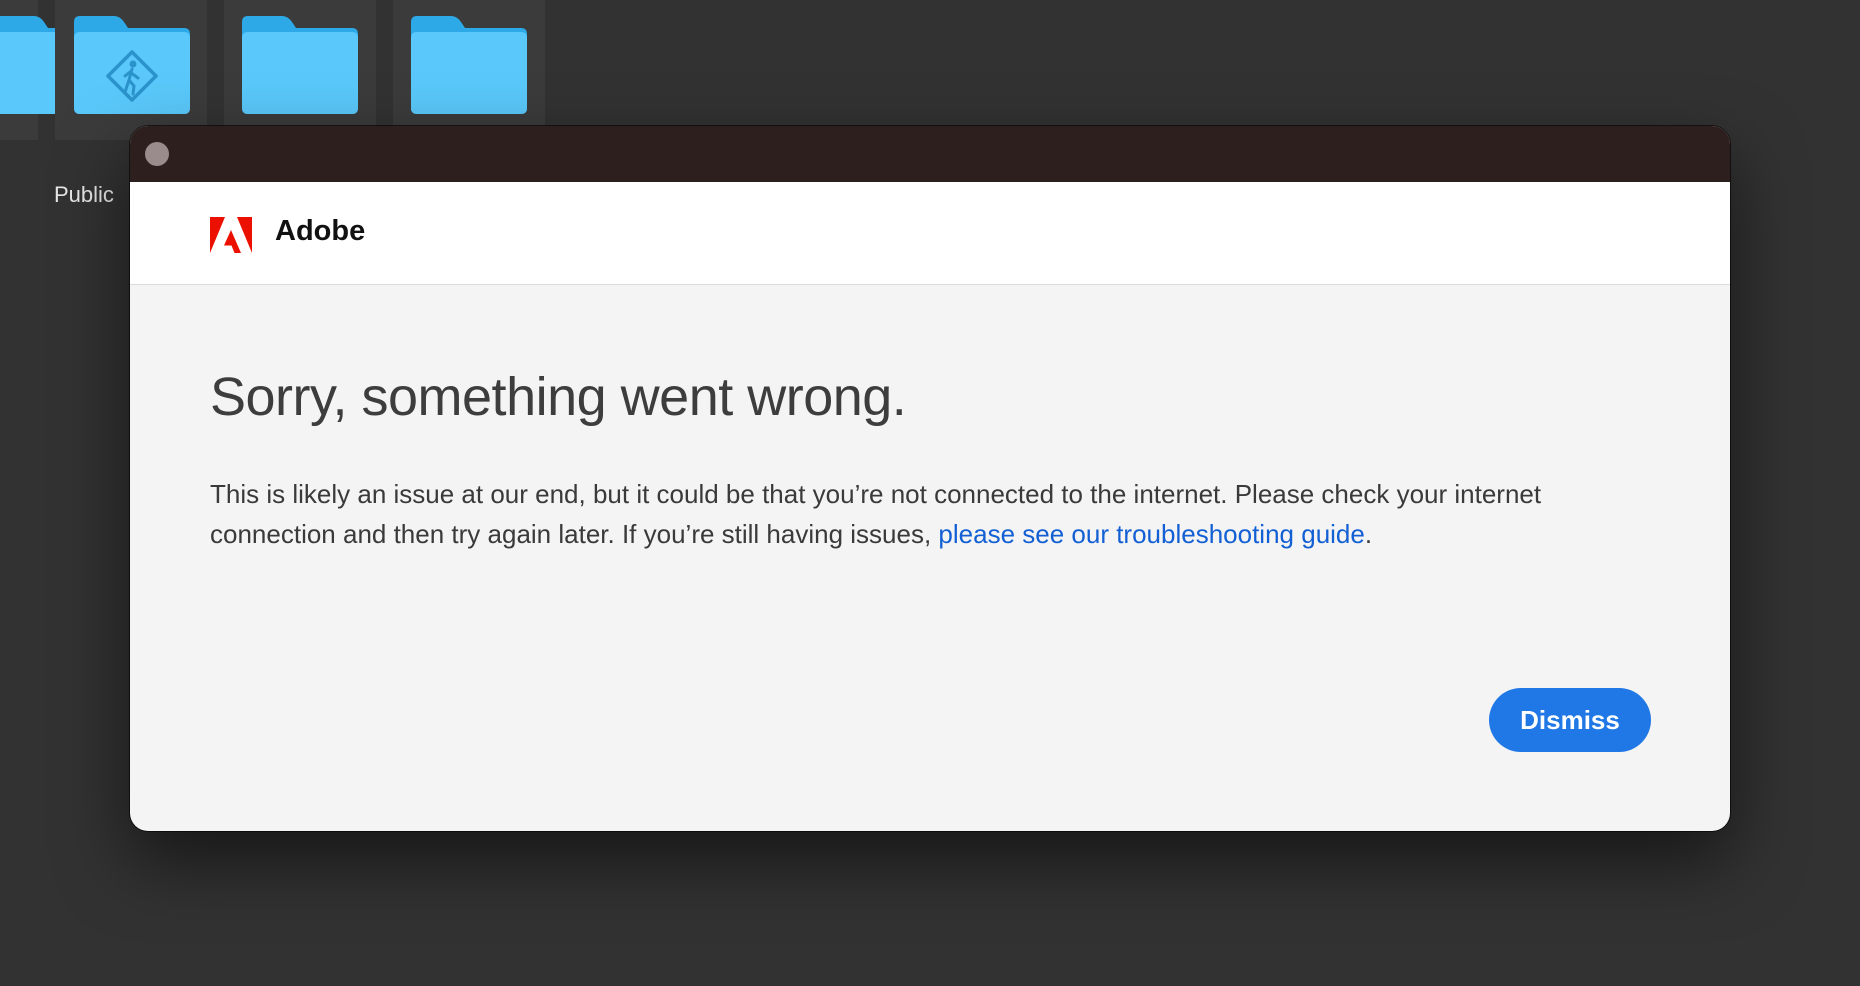 This screenshot has height=986, width=1860. Describe the element at coordinates (231, 235) in the screenshot. I see `adobe-logo-icon` at that location.